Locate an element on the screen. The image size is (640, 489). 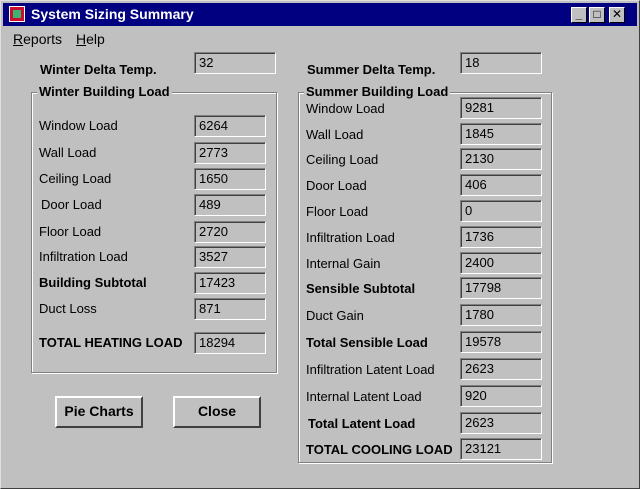
summer-row-label: Sensible Subtotal is located at coordinates (361, 288).